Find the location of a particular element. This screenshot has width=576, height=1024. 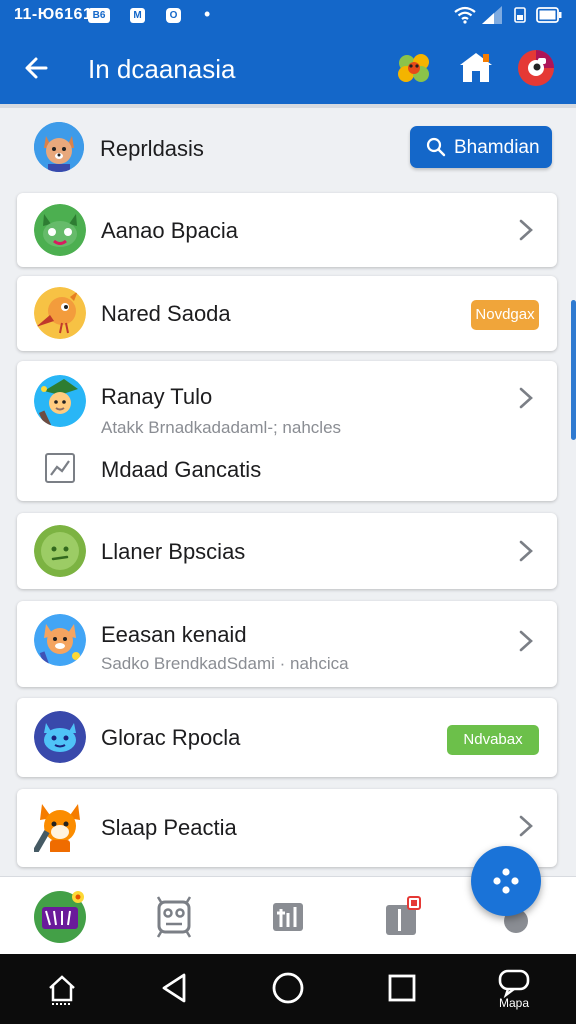

search-button: Bhamdian is located at coordinates (481, 147).